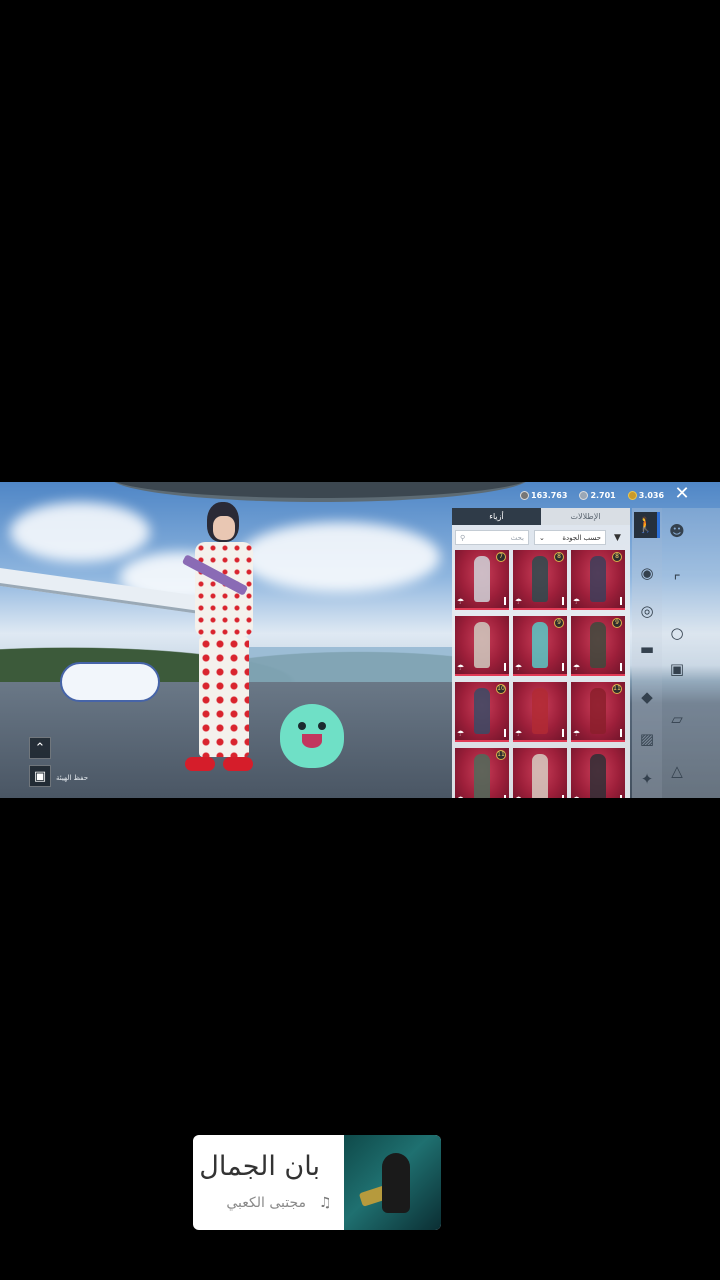  What do you see at coordinates (677, 633) in the screenshot?
I see `steering-wheel-icon: ○` at bounding box center [677, 633].